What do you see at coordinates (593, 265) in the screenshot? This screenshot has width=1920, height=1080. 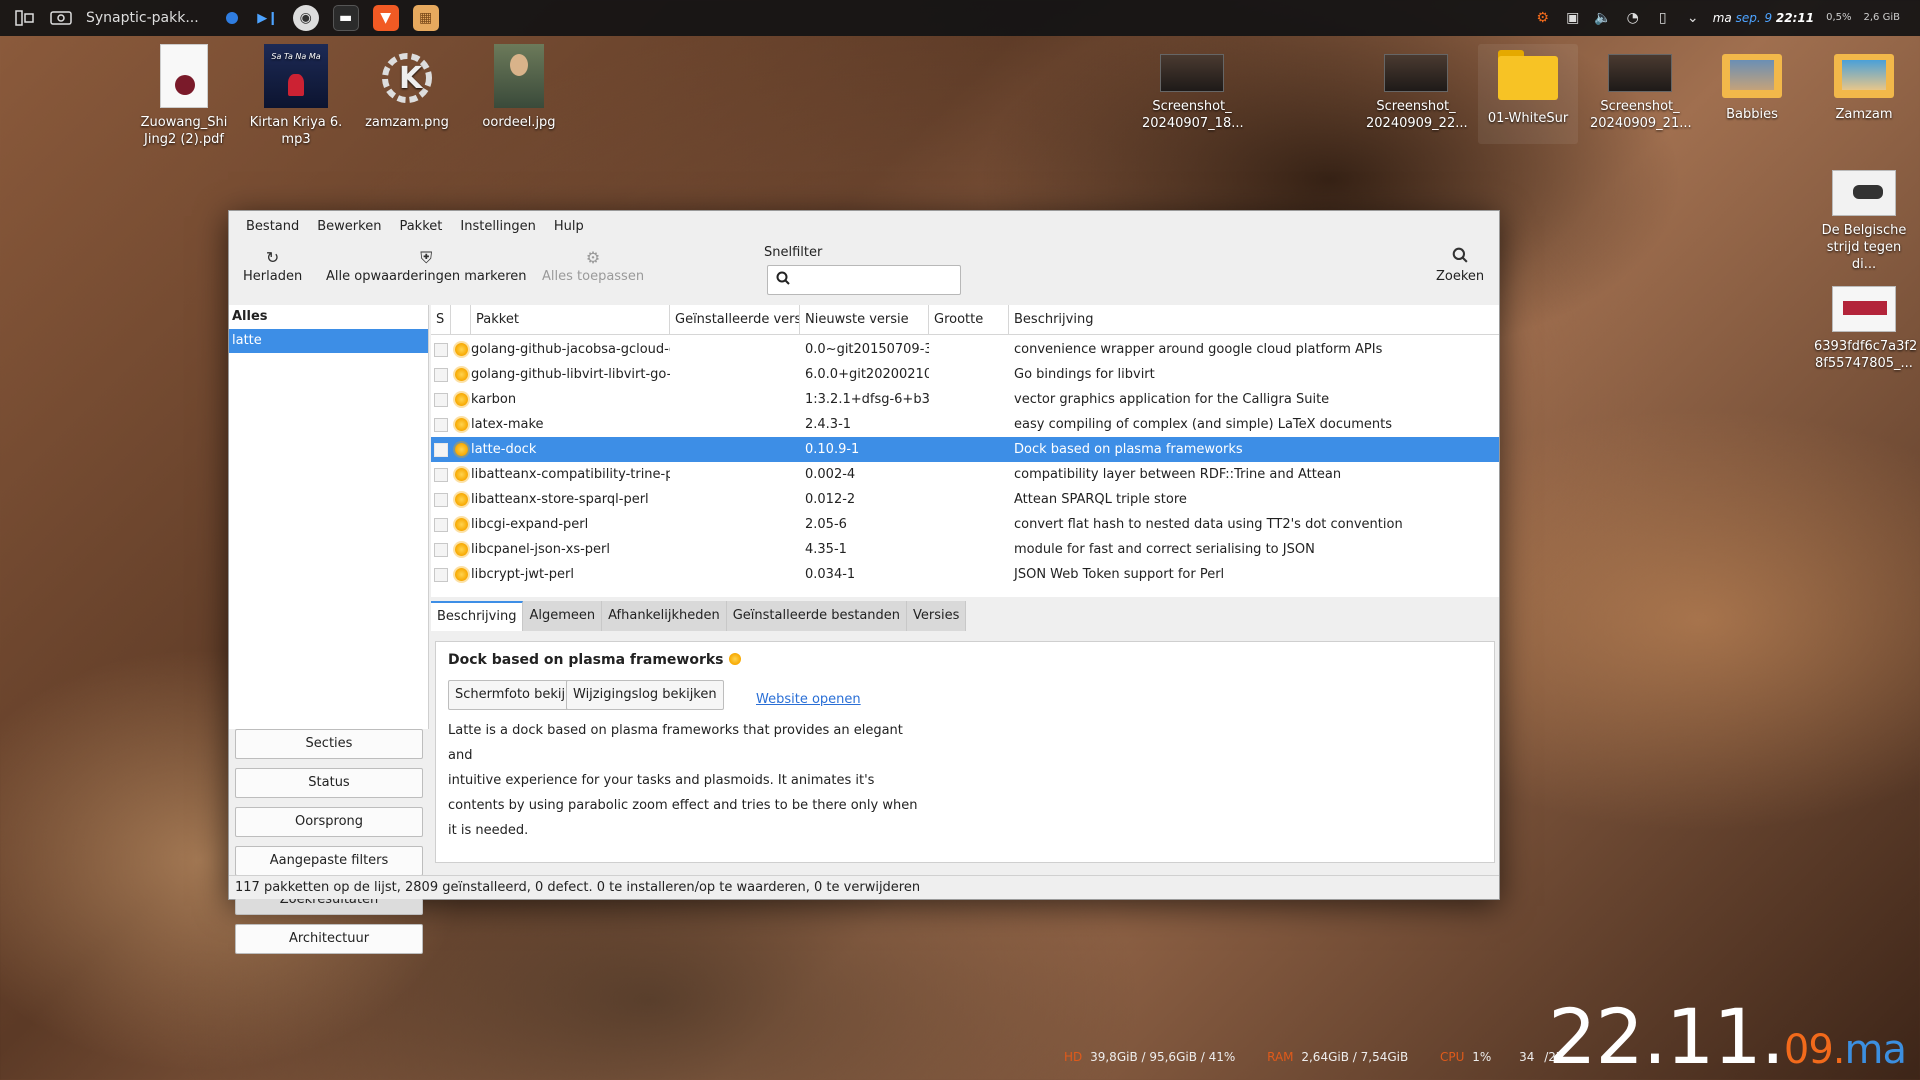 I see `apply-all-button: ⚙ Alles toepassen` at bounding box center [593, 265].